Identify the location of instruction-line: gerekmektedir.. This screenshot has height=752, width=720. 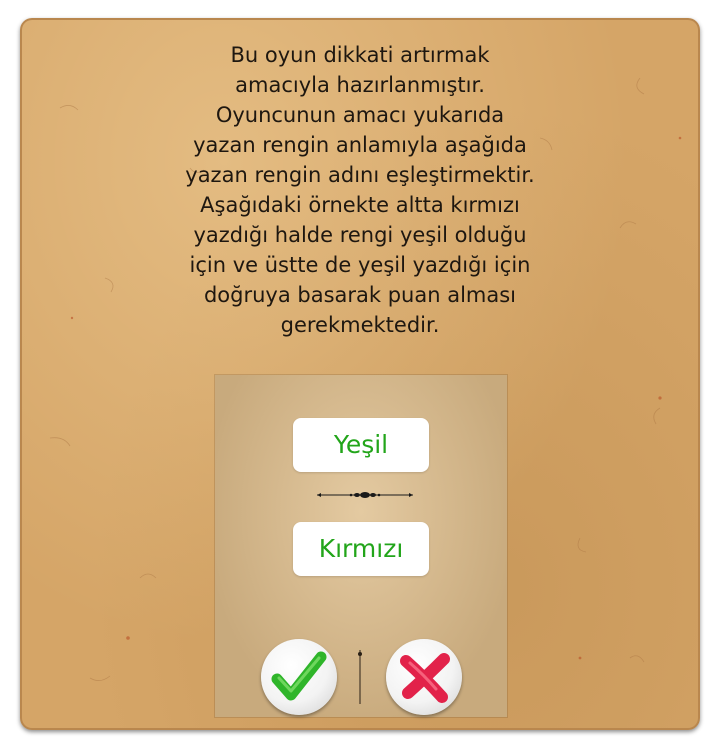
(360, 325).